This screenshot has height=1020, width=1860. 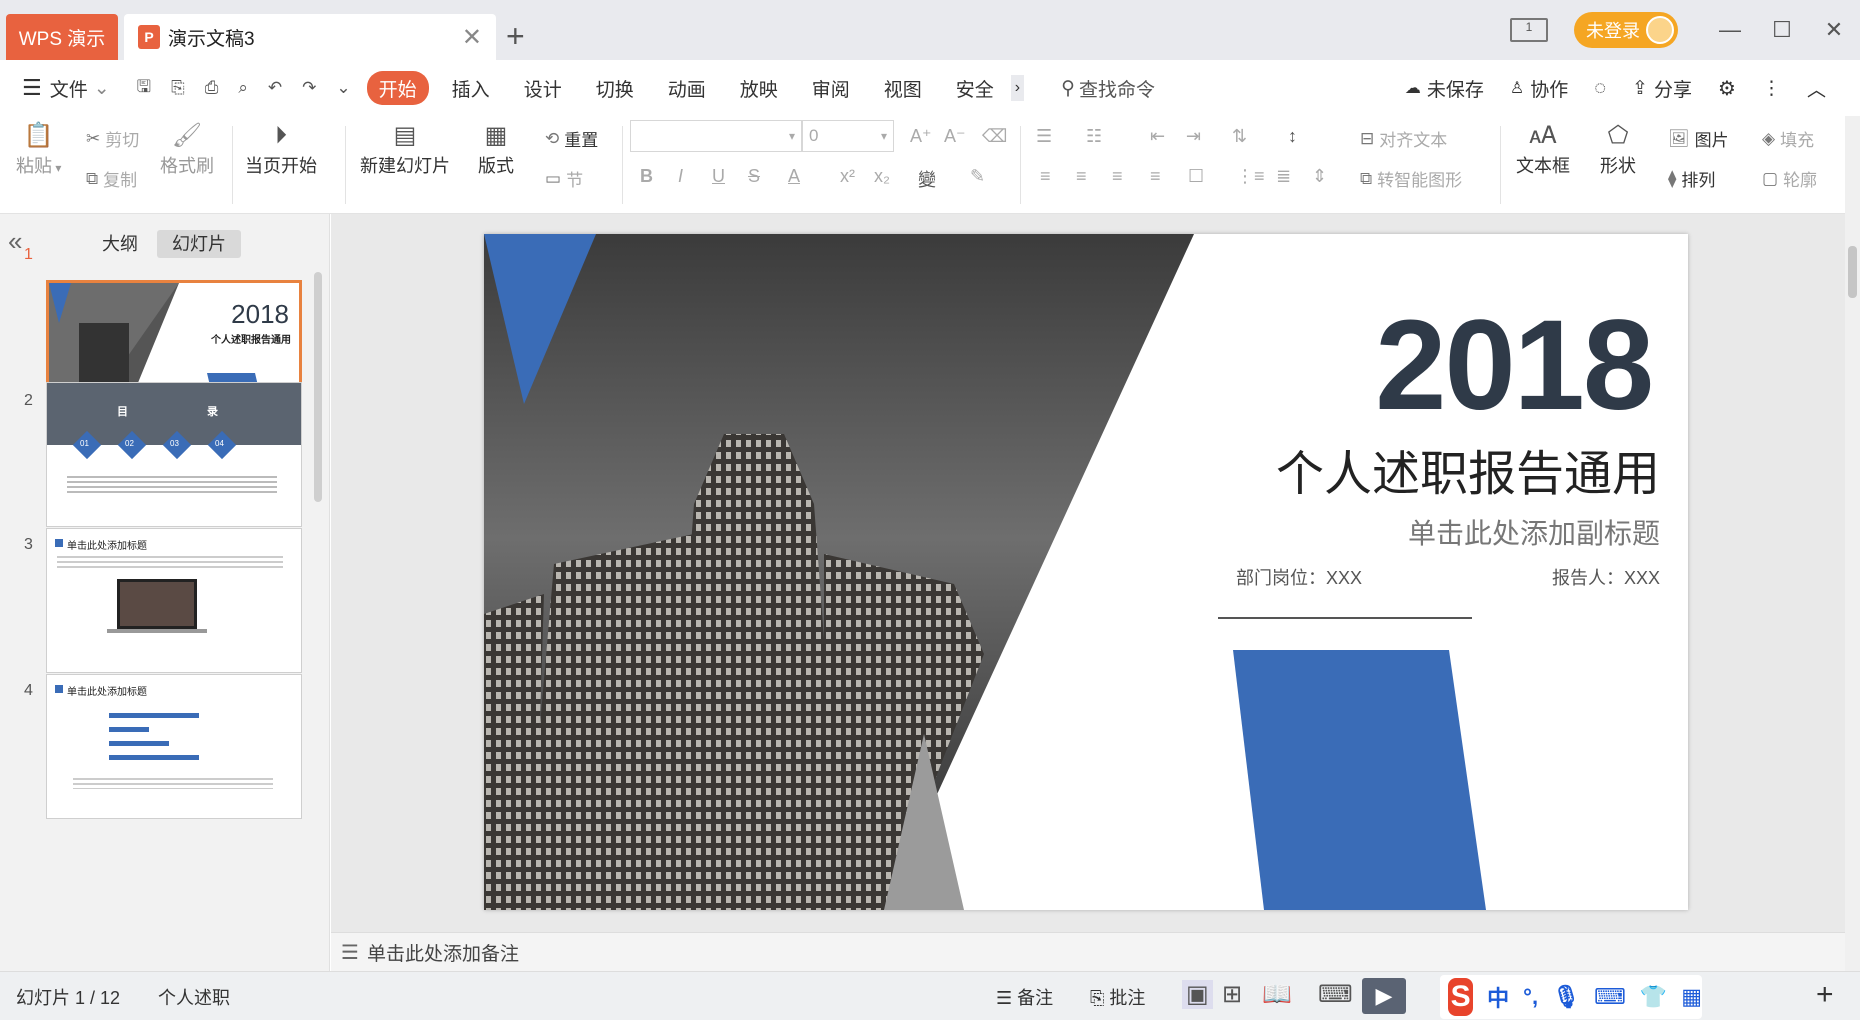 What do you see at coordinates (1852, 272) in the screenshot?
I see `scrollbar-thumb` at bounding box center [1852, 272].